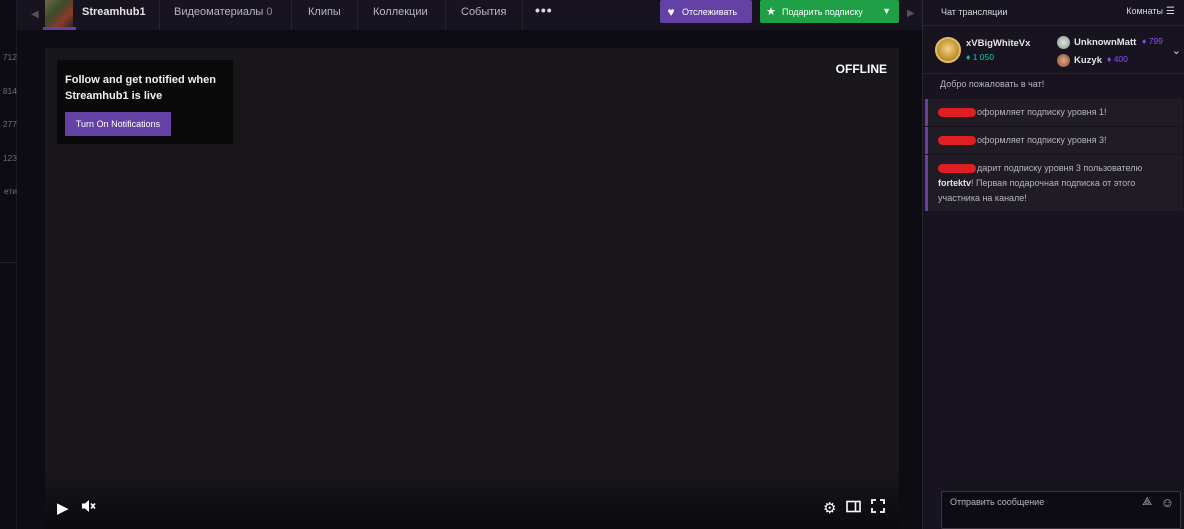 The image size is (1184, 529). Describe the element at coordinates (983, 57) in the screenshot. I see `leaderboard-amount-value: 1 050` at that location.